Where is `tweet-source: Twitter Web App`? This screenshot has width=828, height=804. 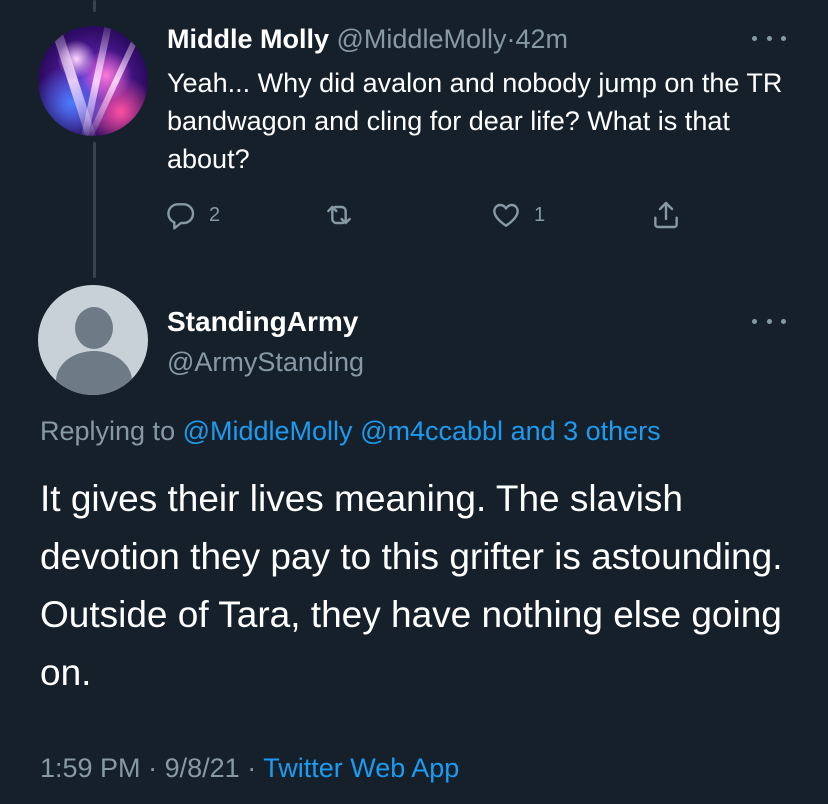
tweet-source: Twitter Web App is located at coordinates (361, 768).